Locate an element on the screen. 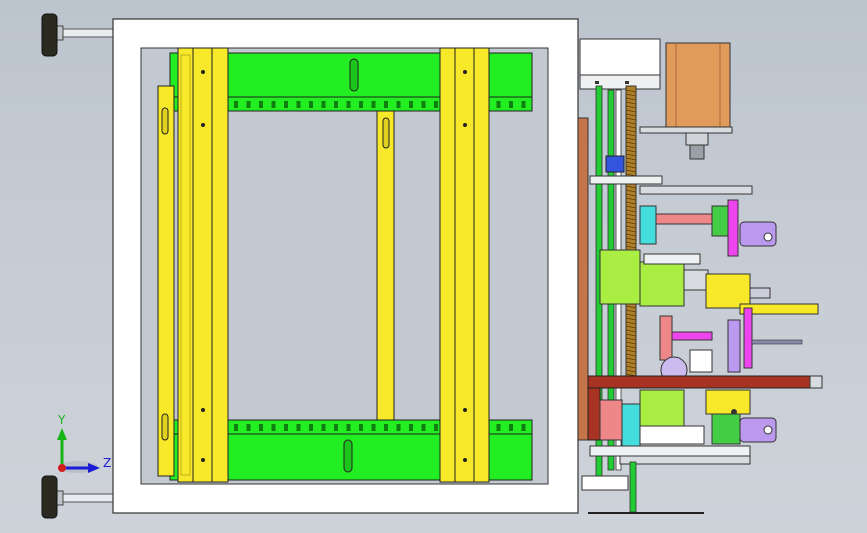  stepper-motor is located at coordinates (698, 101).